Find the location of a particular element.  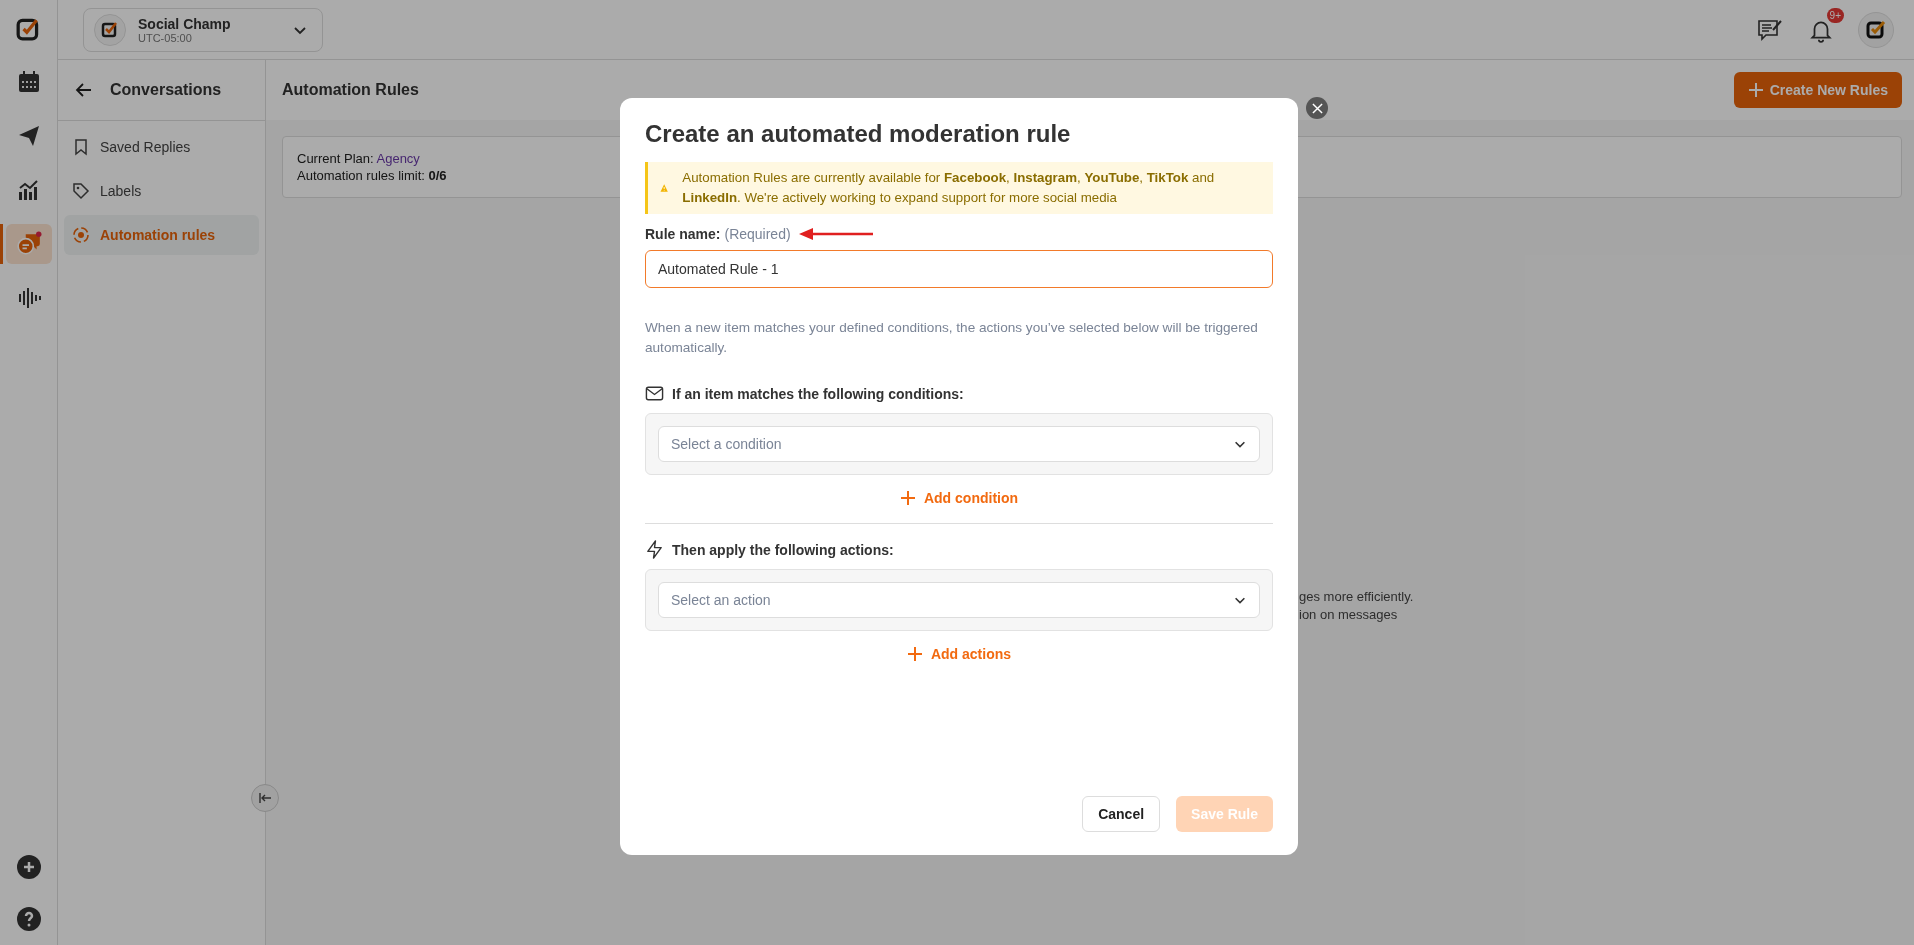

add-icon is located at coordinates (28, 867).